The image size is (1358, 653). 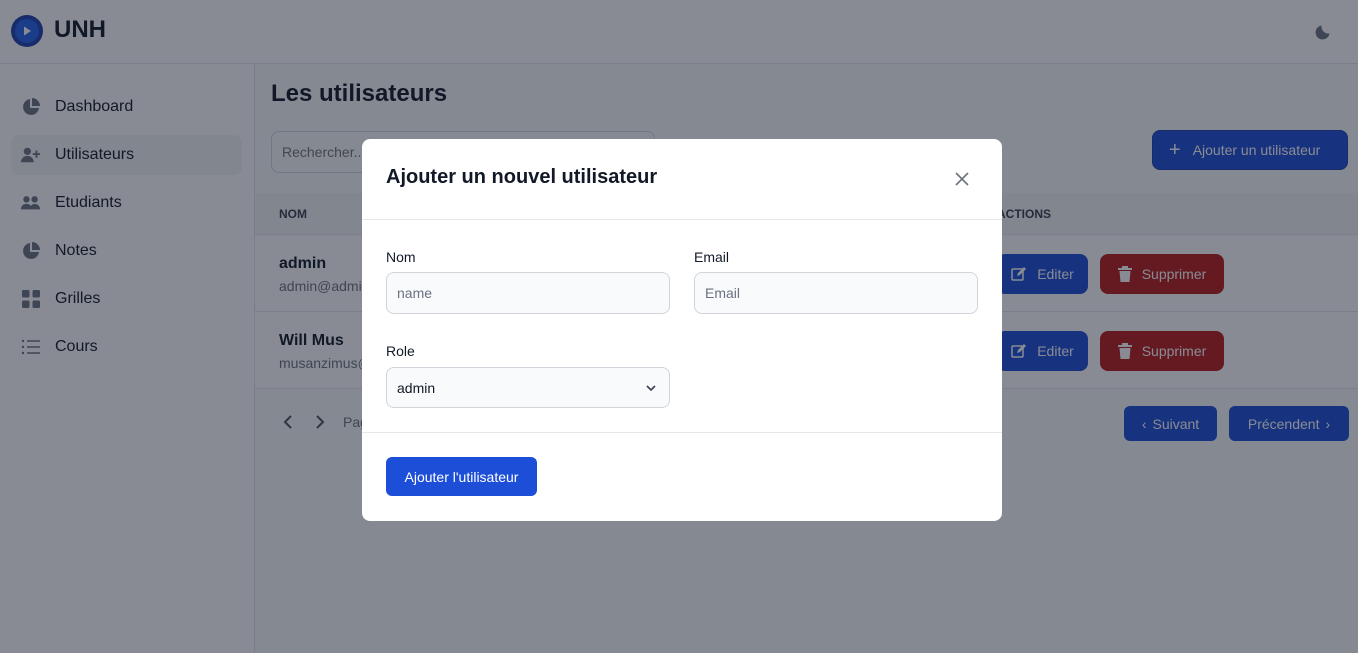 What do you see at coordinates (836, 293) in the screenshot?
I see `email-field` at bounding box center [836, 293].